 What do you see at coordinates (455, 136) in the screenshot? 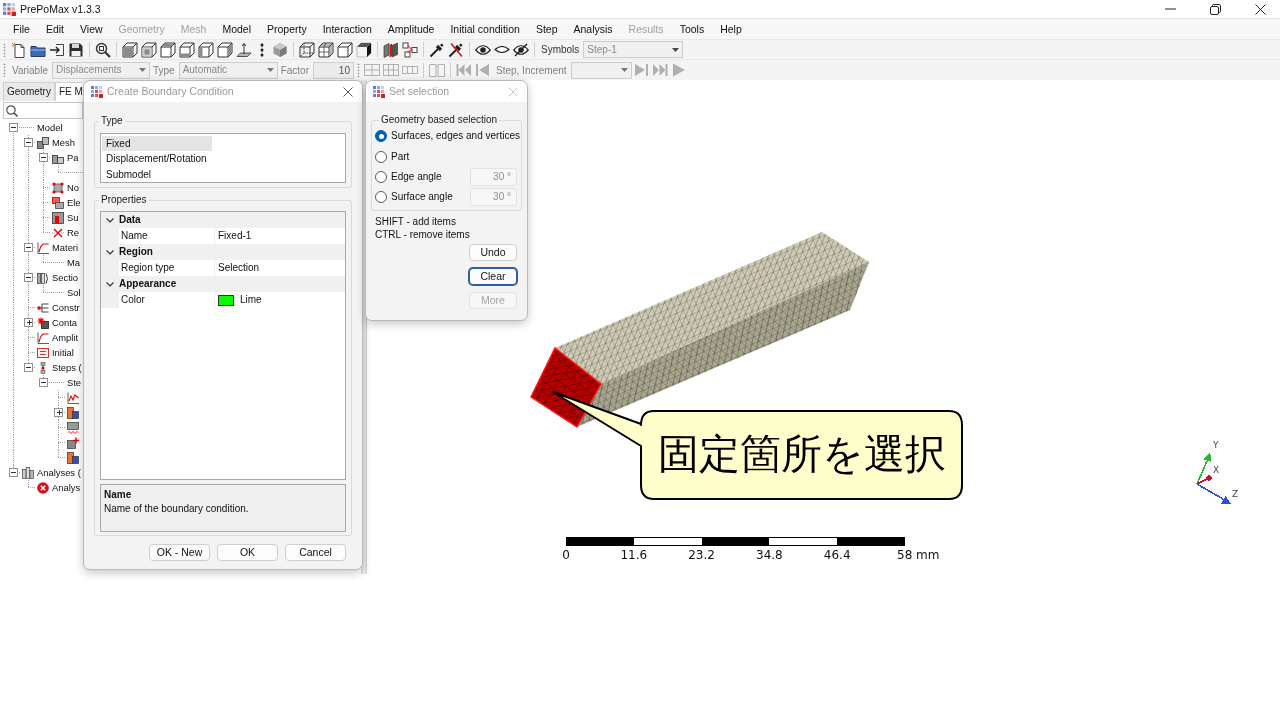
I see `radio-label: Surfaces, edges and vertices` at bounding box center [455, 136].